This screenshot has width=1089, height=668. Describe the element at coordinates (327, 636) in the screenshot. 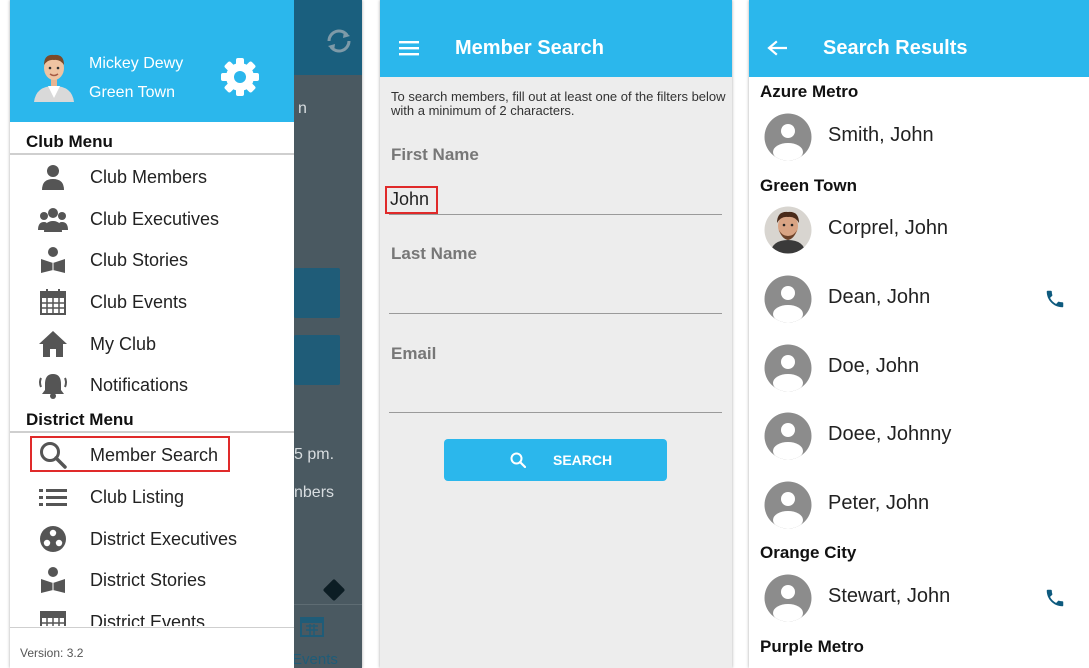

I see `background-tab-bar: Events` at that location.